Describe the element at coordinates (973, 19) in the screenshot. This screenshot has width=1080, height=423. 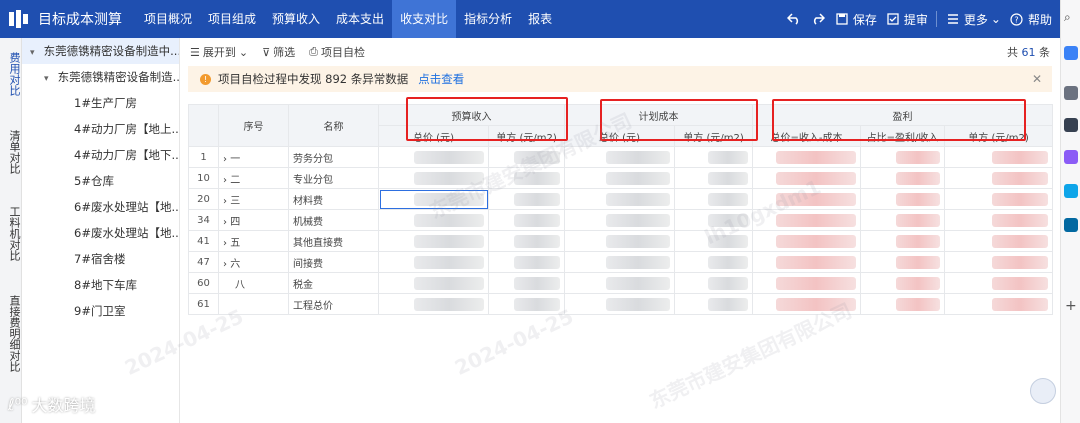
I see `more-menu-button: 更多 ⌄` at that location.